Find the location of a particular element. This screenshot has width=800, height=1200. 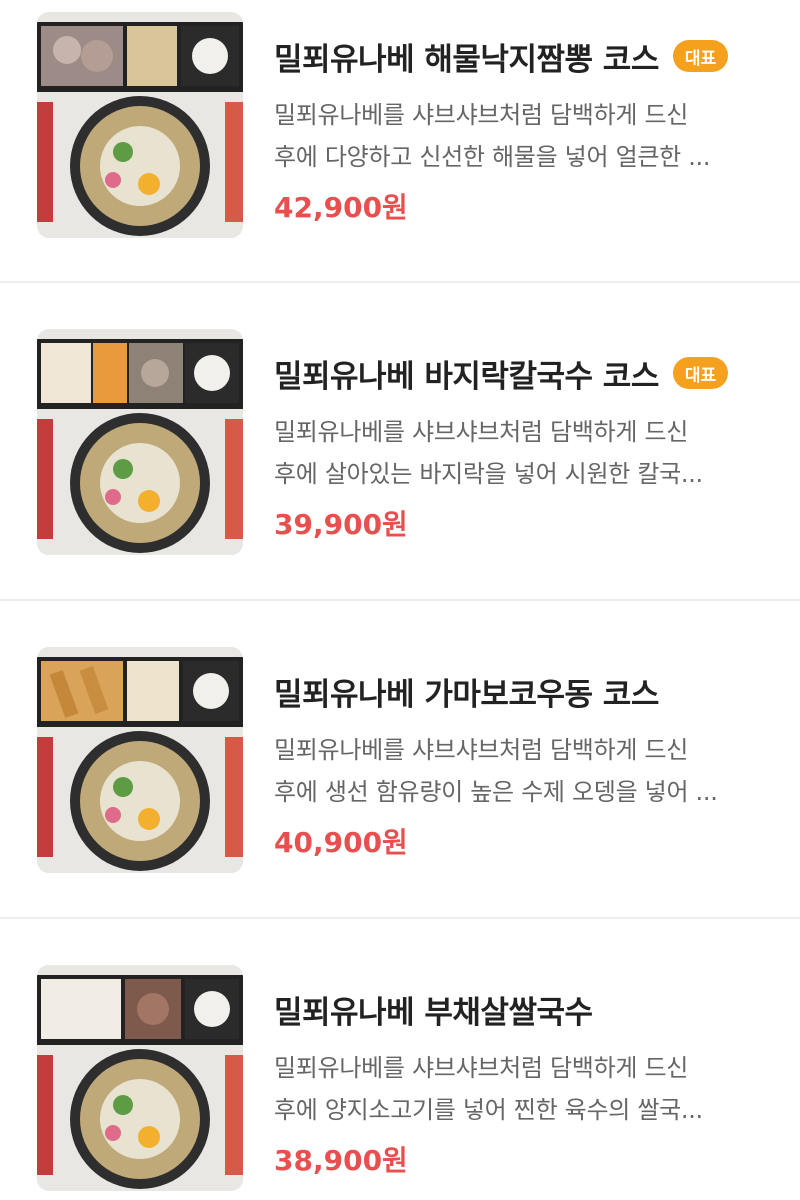

title-row: 밀푀유나베 바지락칼국수 코스 대표 is located at coordinates (524, 373).